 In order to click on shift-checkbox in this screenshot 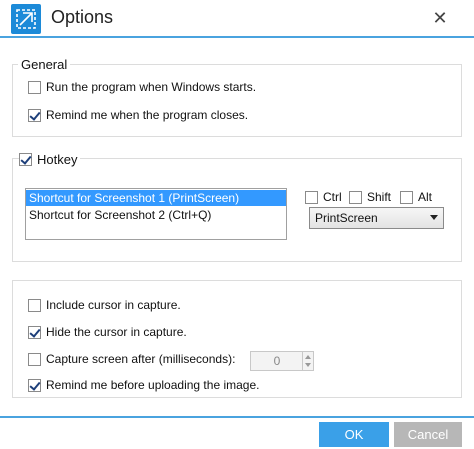, I will do `click(355, 197)`.